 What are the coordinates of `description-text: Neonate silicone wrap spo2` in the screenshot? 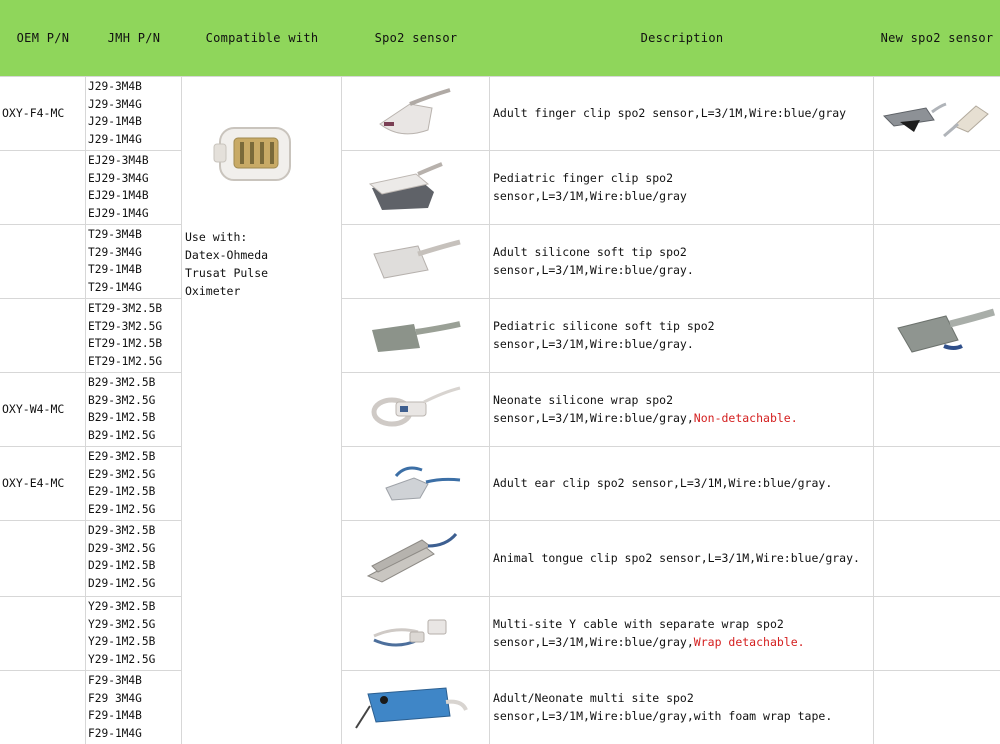 It's located at (583, 400).